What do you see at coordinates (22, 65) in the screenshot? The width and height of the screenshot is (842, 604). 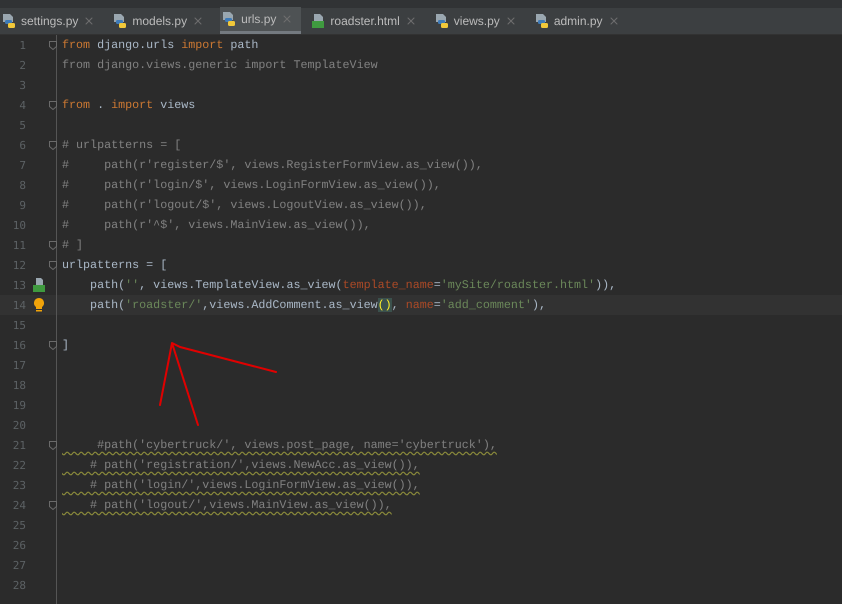 I see `line-number: 2` at bounding box center [22, 65].